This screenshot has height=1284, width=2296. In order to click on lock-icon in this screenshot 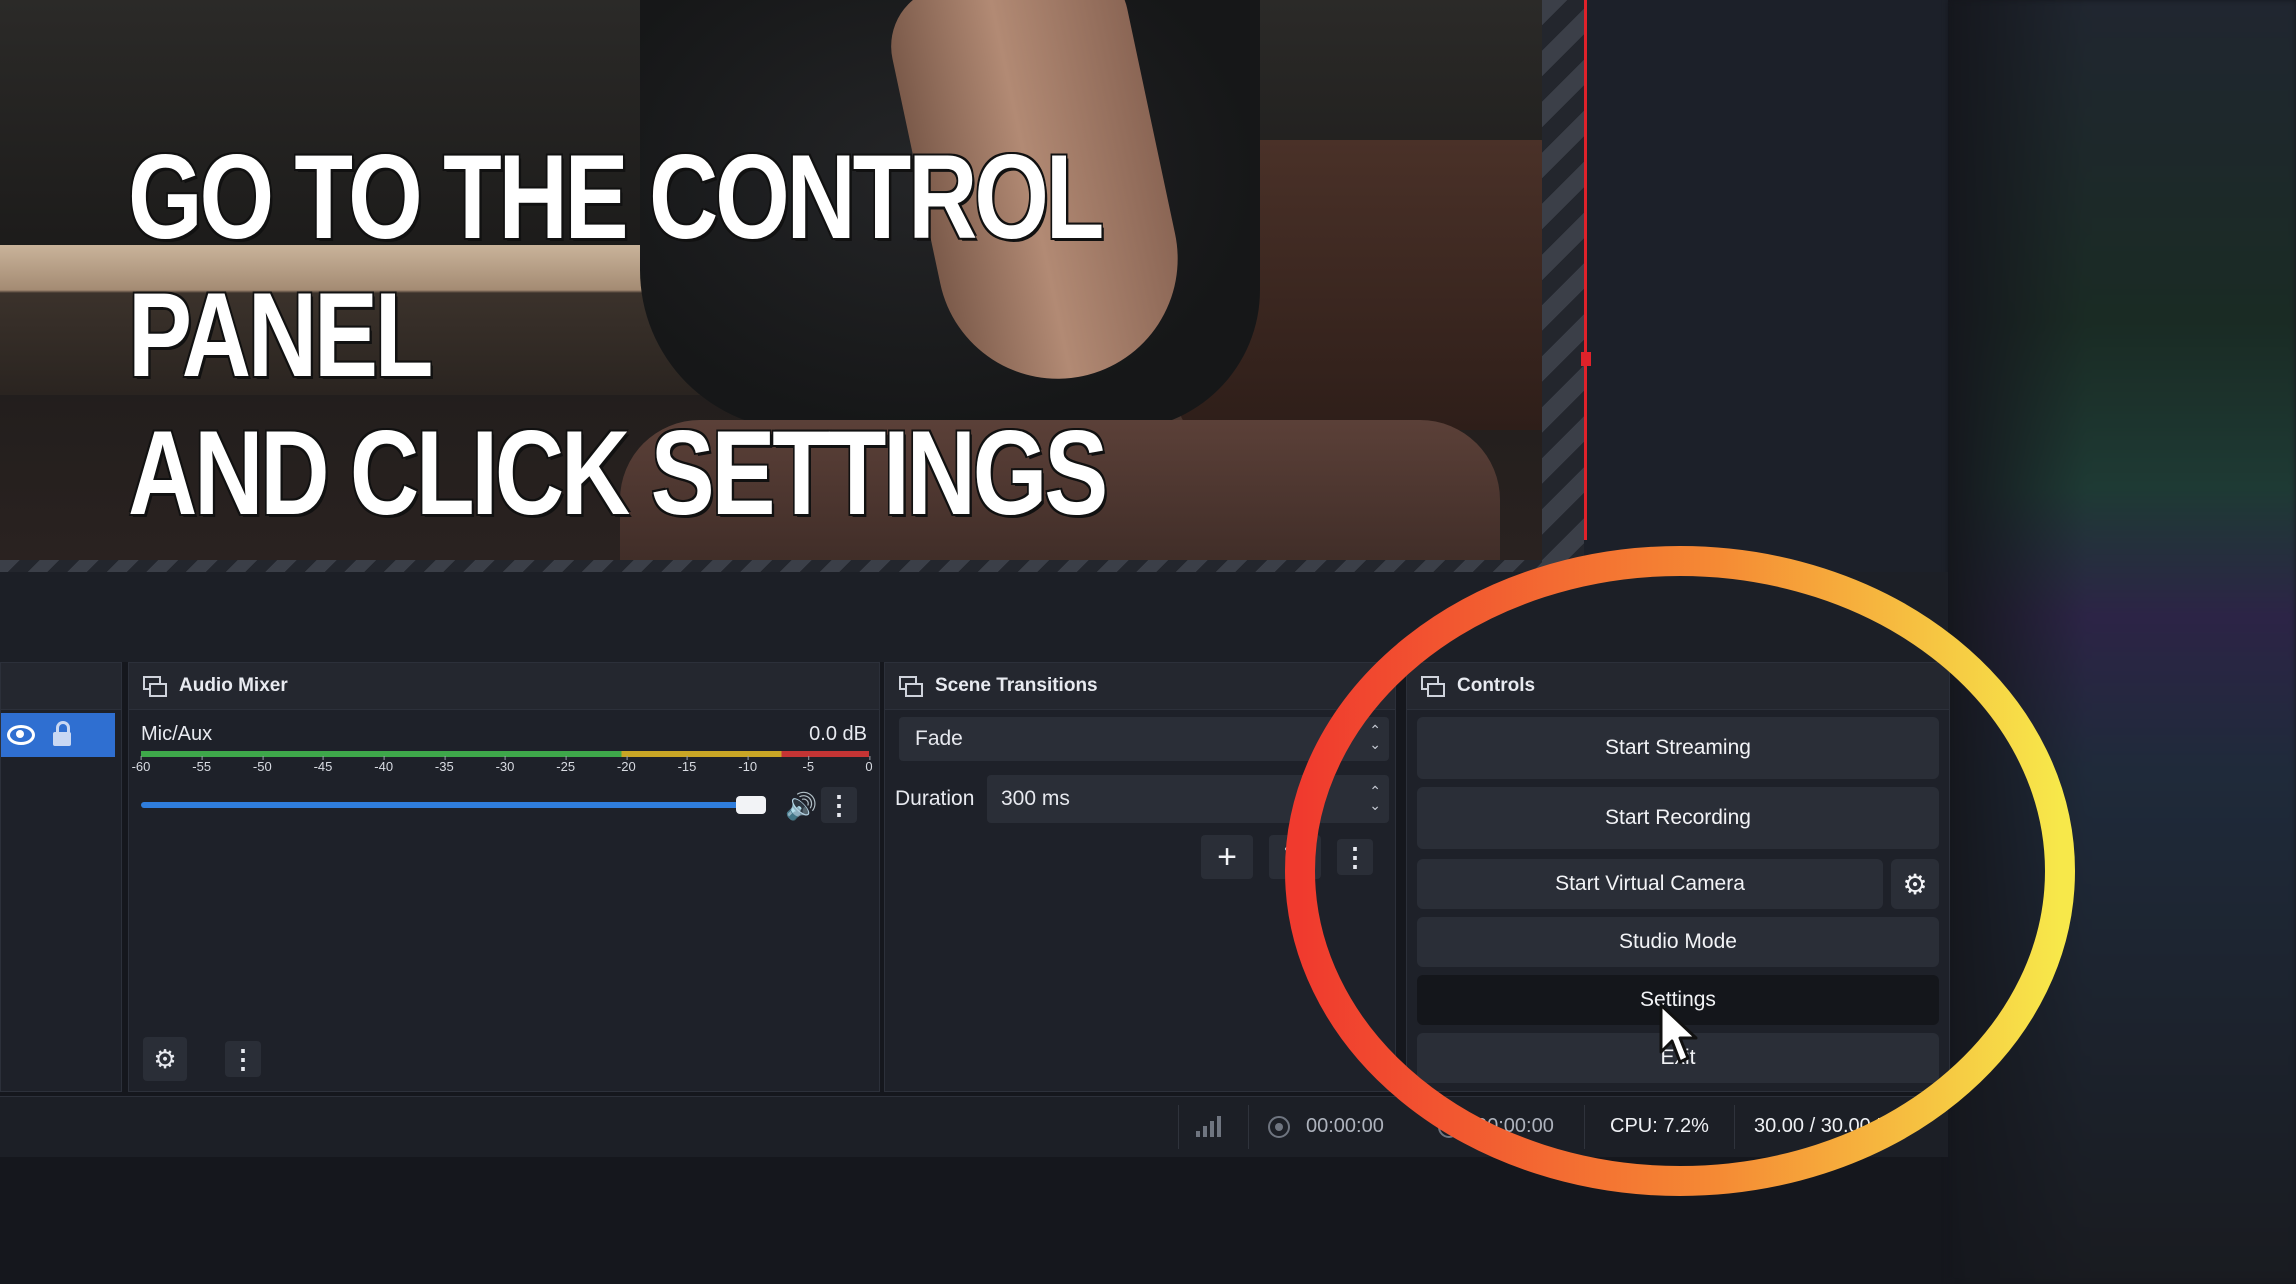, I will do `click(62, 733)`.